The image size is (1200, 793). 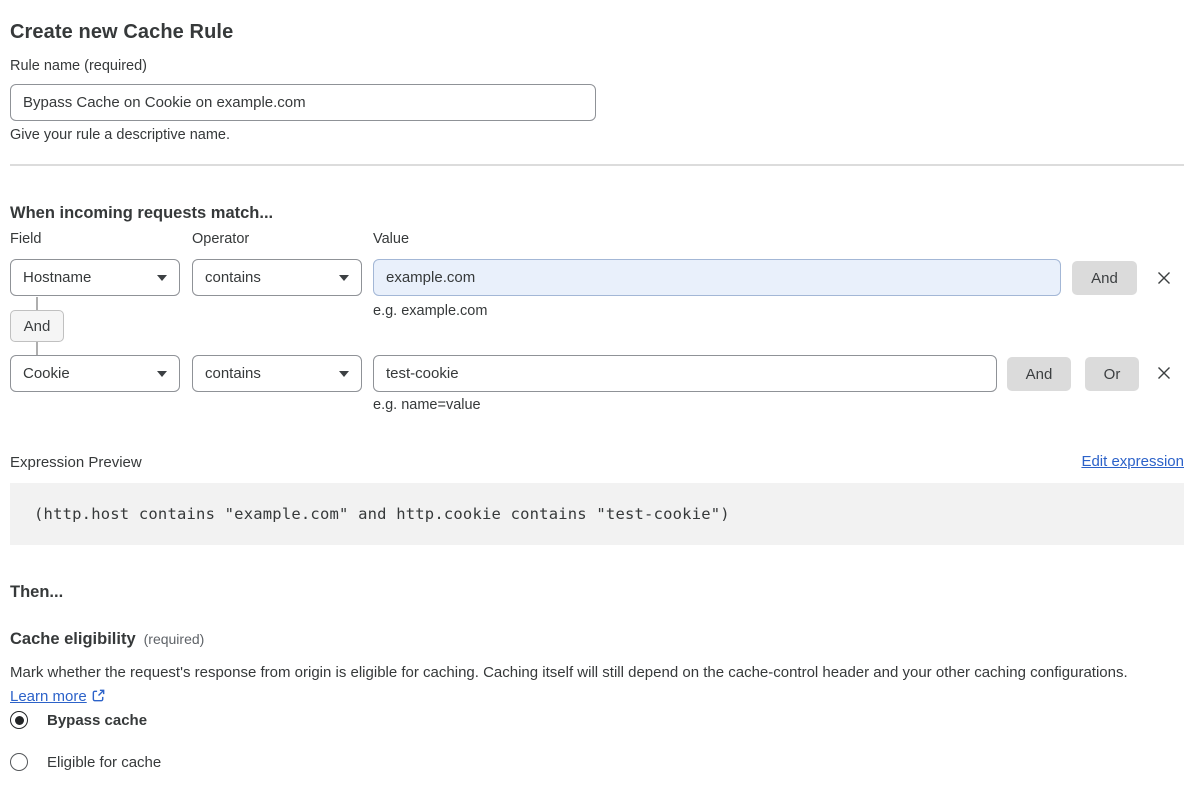 I want to click on operator-select-row2: contains, so click(x=277, y=373).